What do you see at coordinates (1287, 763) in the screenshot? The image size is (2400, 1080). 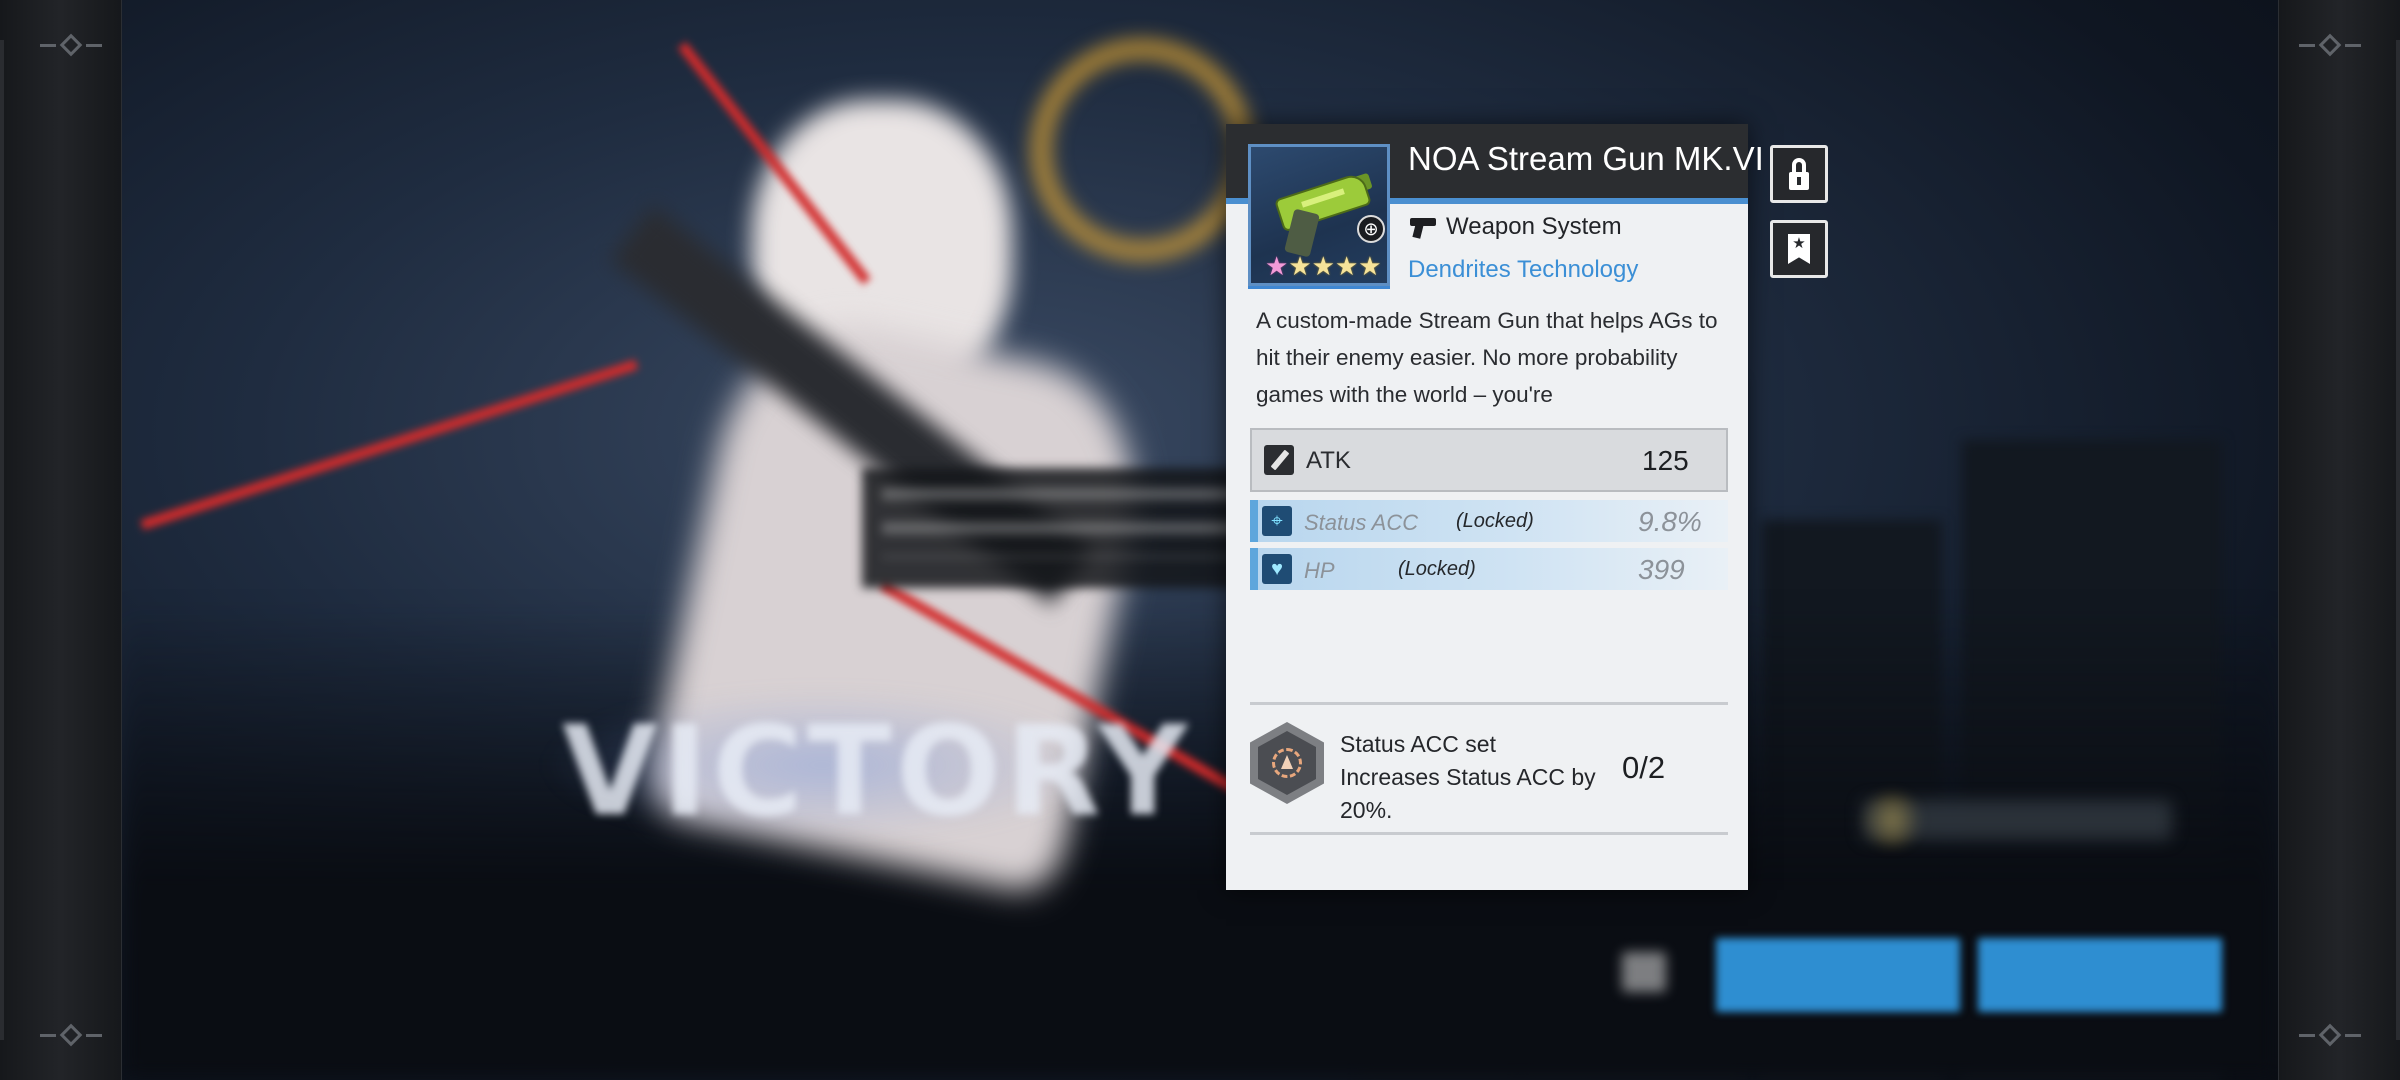 I see `hexagon-set-icon` at bounding box center [1287, 763].